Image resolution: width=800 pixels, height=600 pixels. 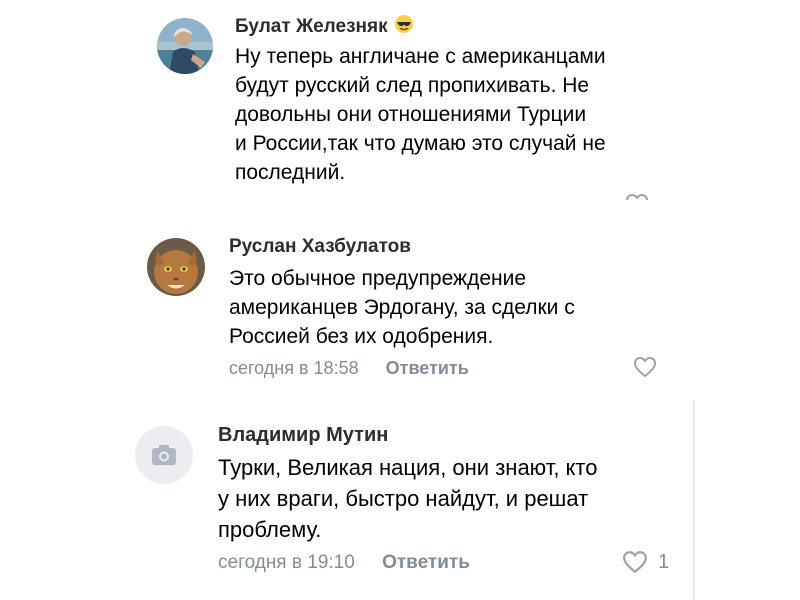 I want to click on like-button: 1, so click(x=645, y=562).